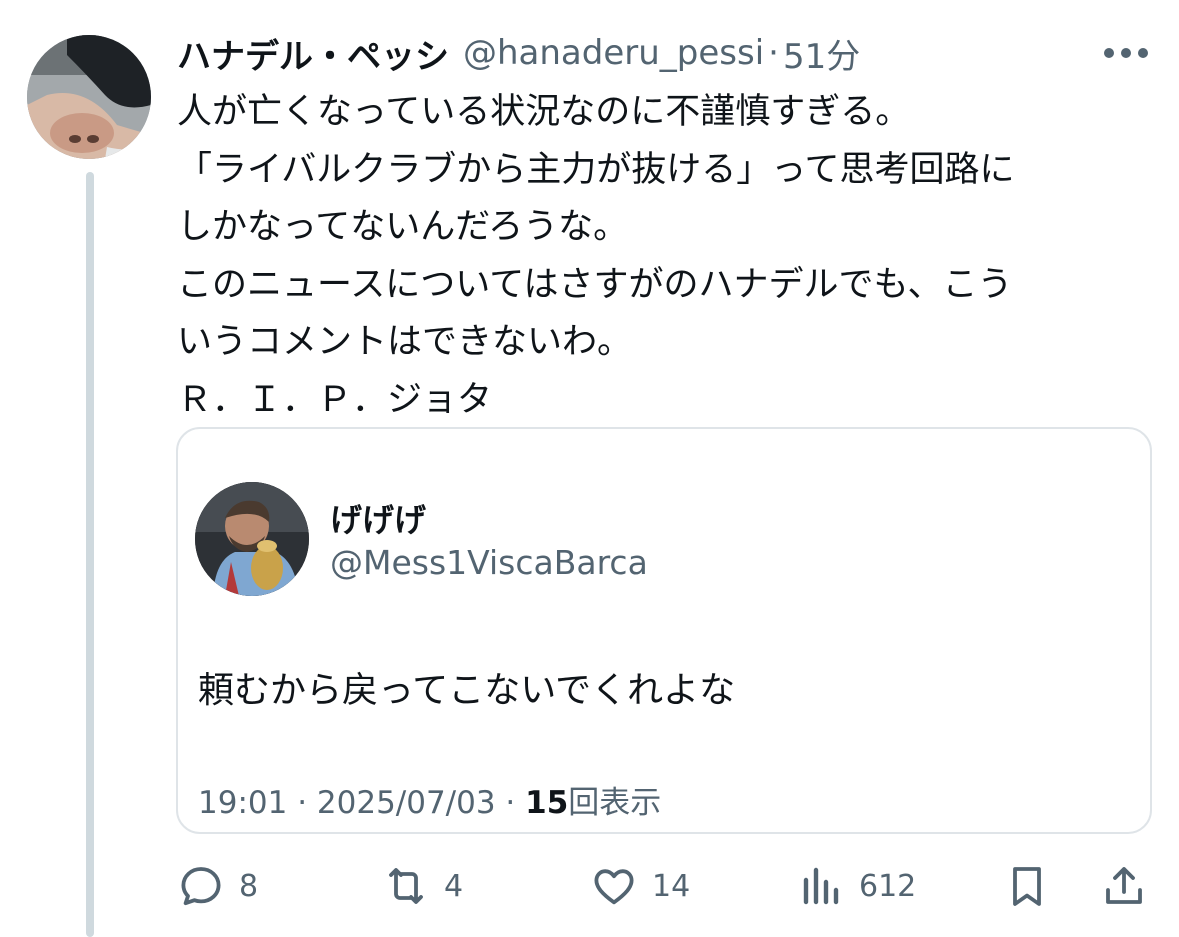  Describe the element at coordinates (313, 53) in the screenshot. I see `author-display-name: ハナデル・ペッシ` at that location.